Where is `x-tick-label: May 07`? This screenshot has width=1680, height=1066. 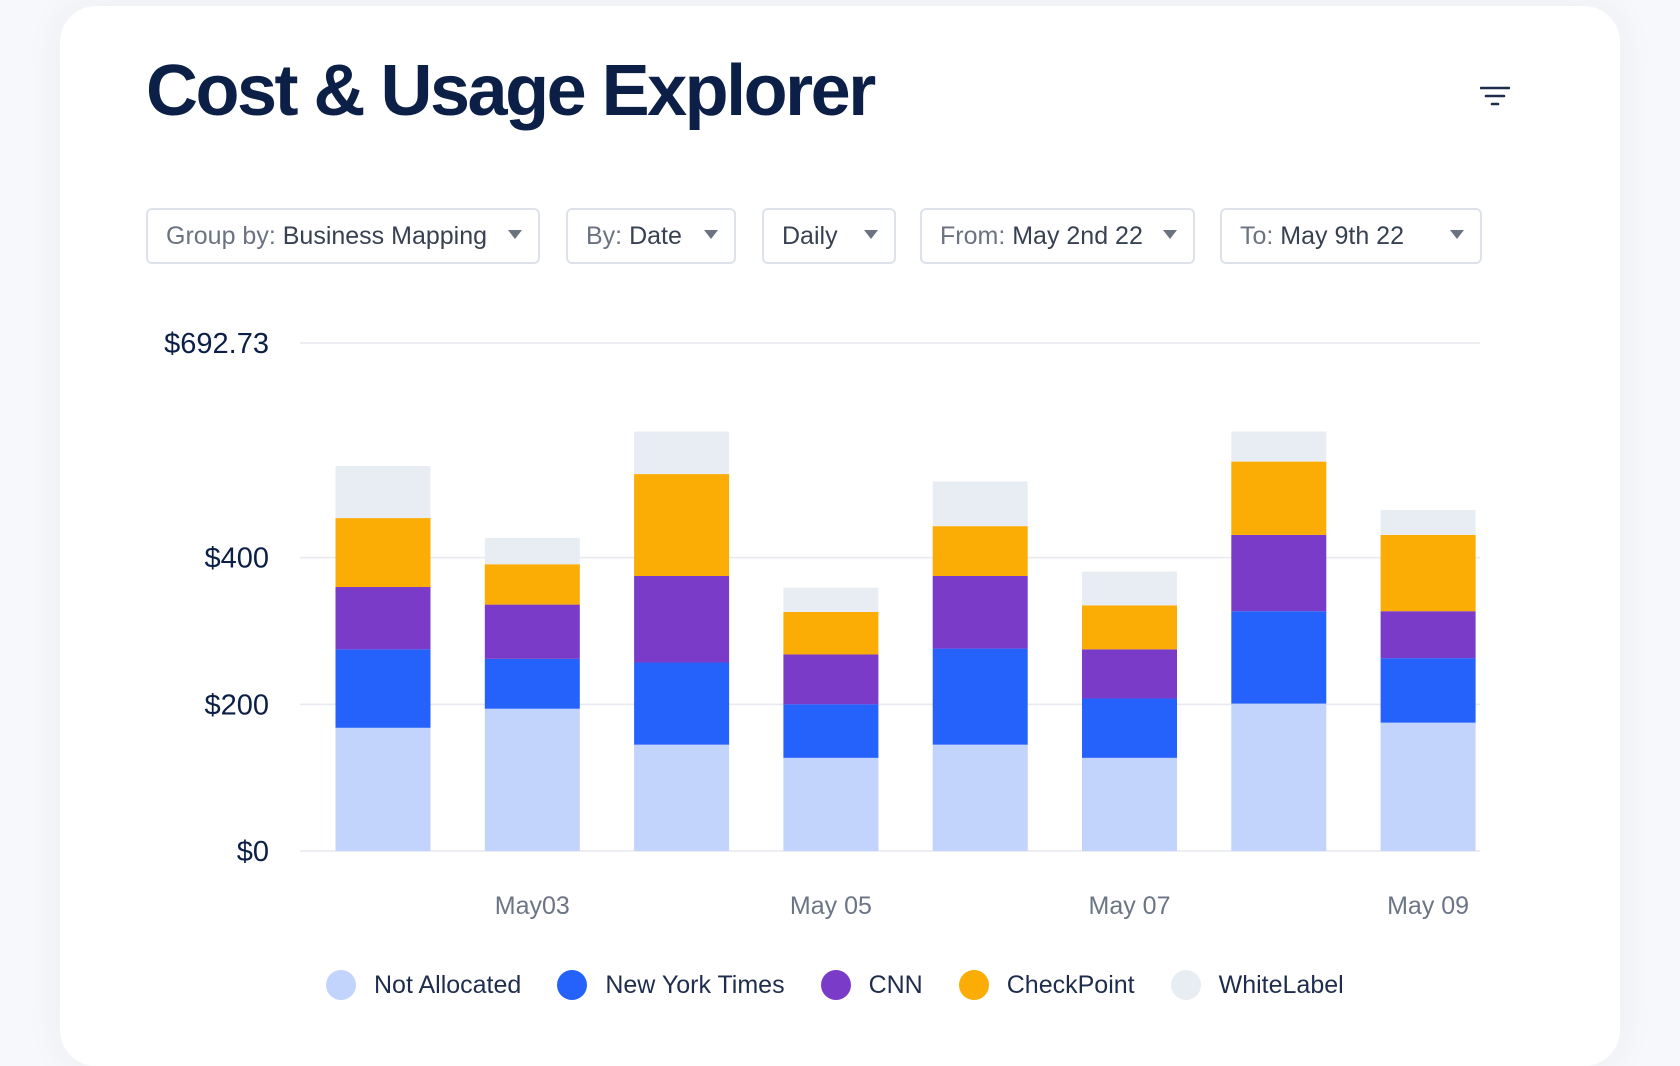
x-tick-label: May 07 is located at coordinates (1130, 906).